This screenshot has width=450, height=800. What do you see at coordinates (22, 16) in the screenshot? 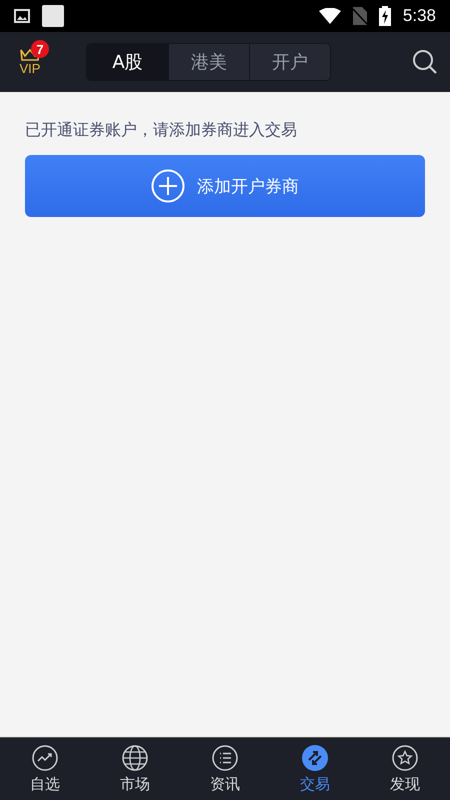
I see `image-icon` at bounding box center [22, 16].